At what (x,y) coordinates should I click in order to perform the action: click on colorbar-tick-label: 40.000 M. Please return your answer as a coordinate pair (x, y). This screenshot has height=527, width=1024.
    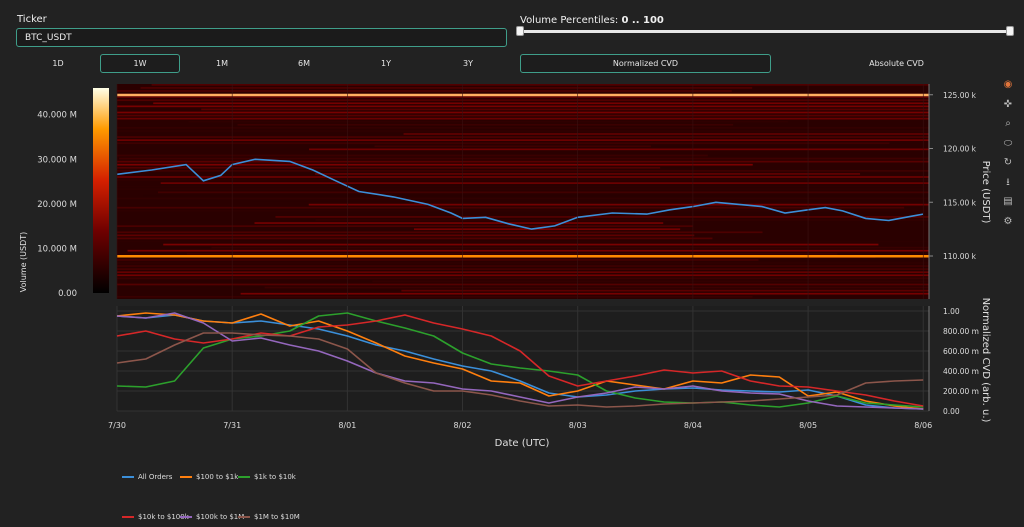
    Looking at the image, I should click on (57, 116).